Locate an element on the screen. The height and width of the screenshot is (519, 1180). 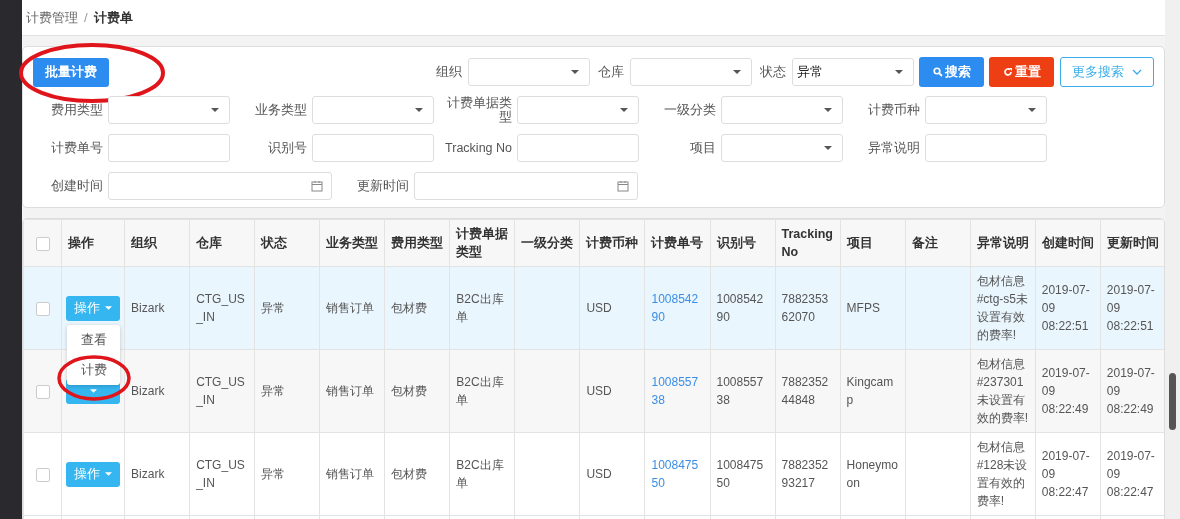
column-header: 计费单号 is located at coordinates (677, 243).